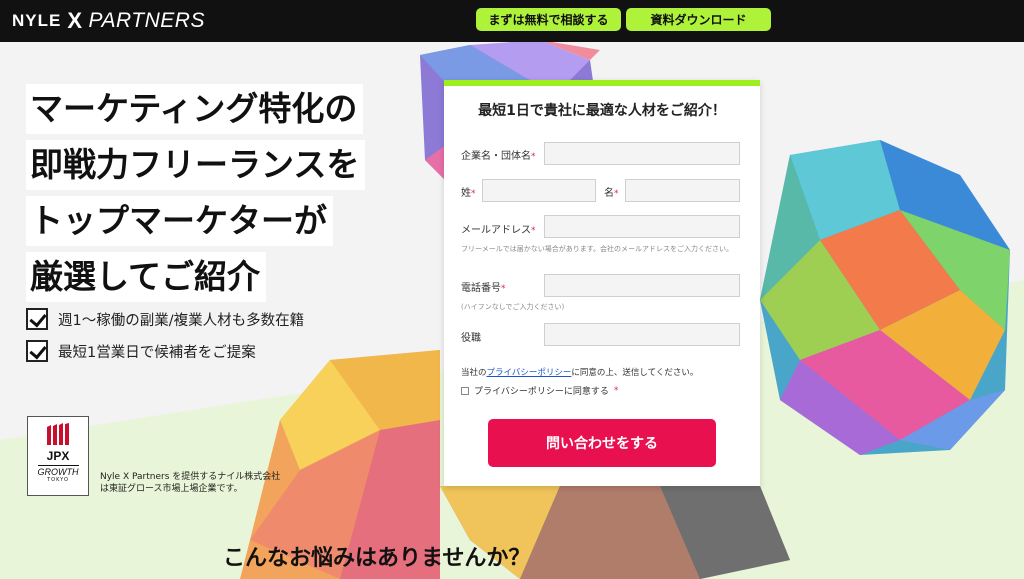 This screenshot has width=1024, height=579. Describe the element at coordinates (58, 434) in the screenshot. I see `jpx-logo-icon` at that location.